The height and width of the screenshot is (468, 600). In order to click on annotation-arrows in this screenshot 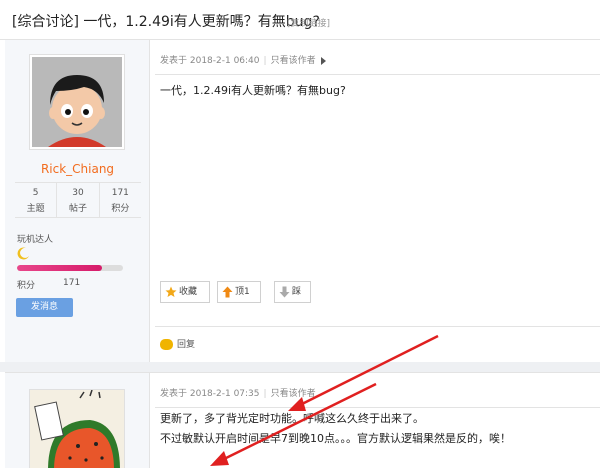, I will do `click(324, 400)`.